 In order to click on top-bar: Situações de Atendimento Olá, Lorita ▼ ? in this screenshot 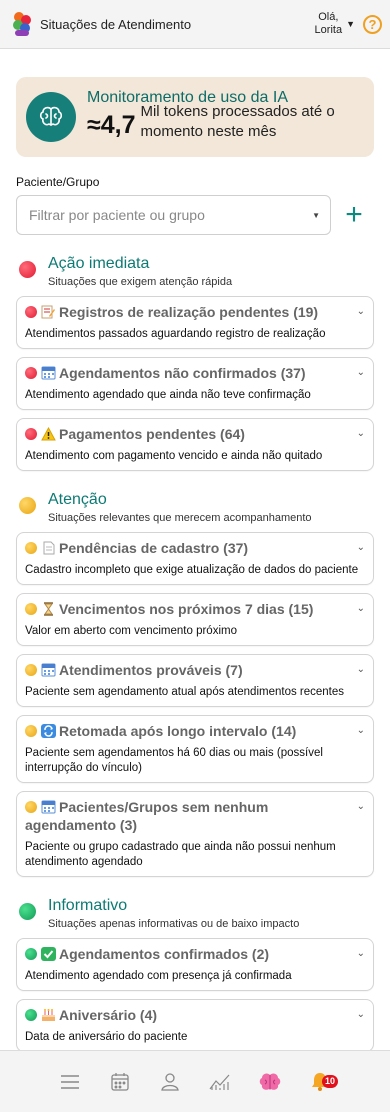, I will do `click(195, 24)`.